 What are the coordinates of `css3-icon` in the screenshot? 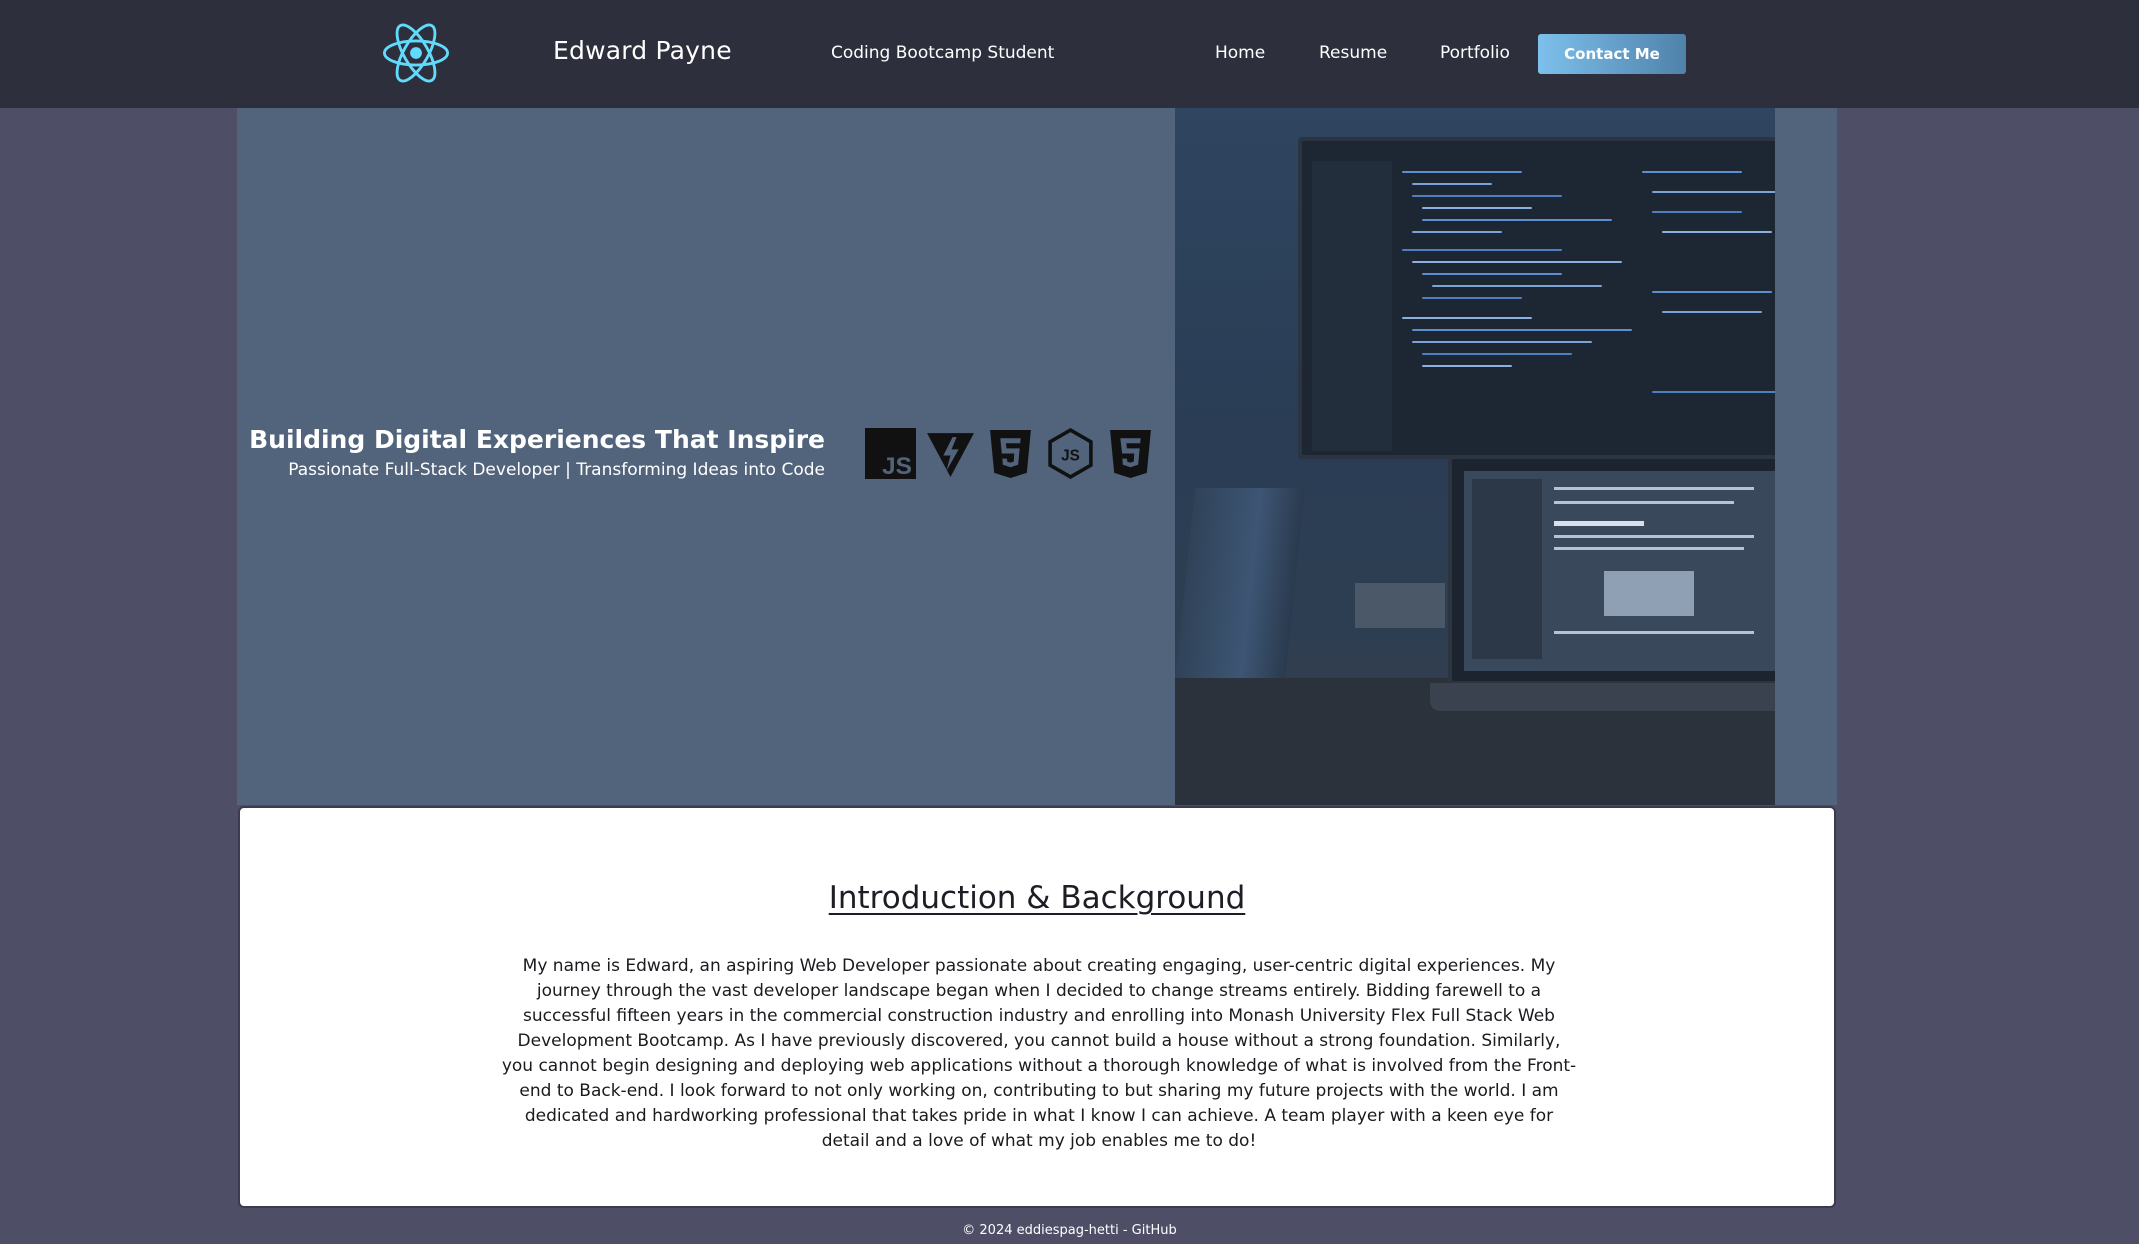 It's located at (1130, 454).